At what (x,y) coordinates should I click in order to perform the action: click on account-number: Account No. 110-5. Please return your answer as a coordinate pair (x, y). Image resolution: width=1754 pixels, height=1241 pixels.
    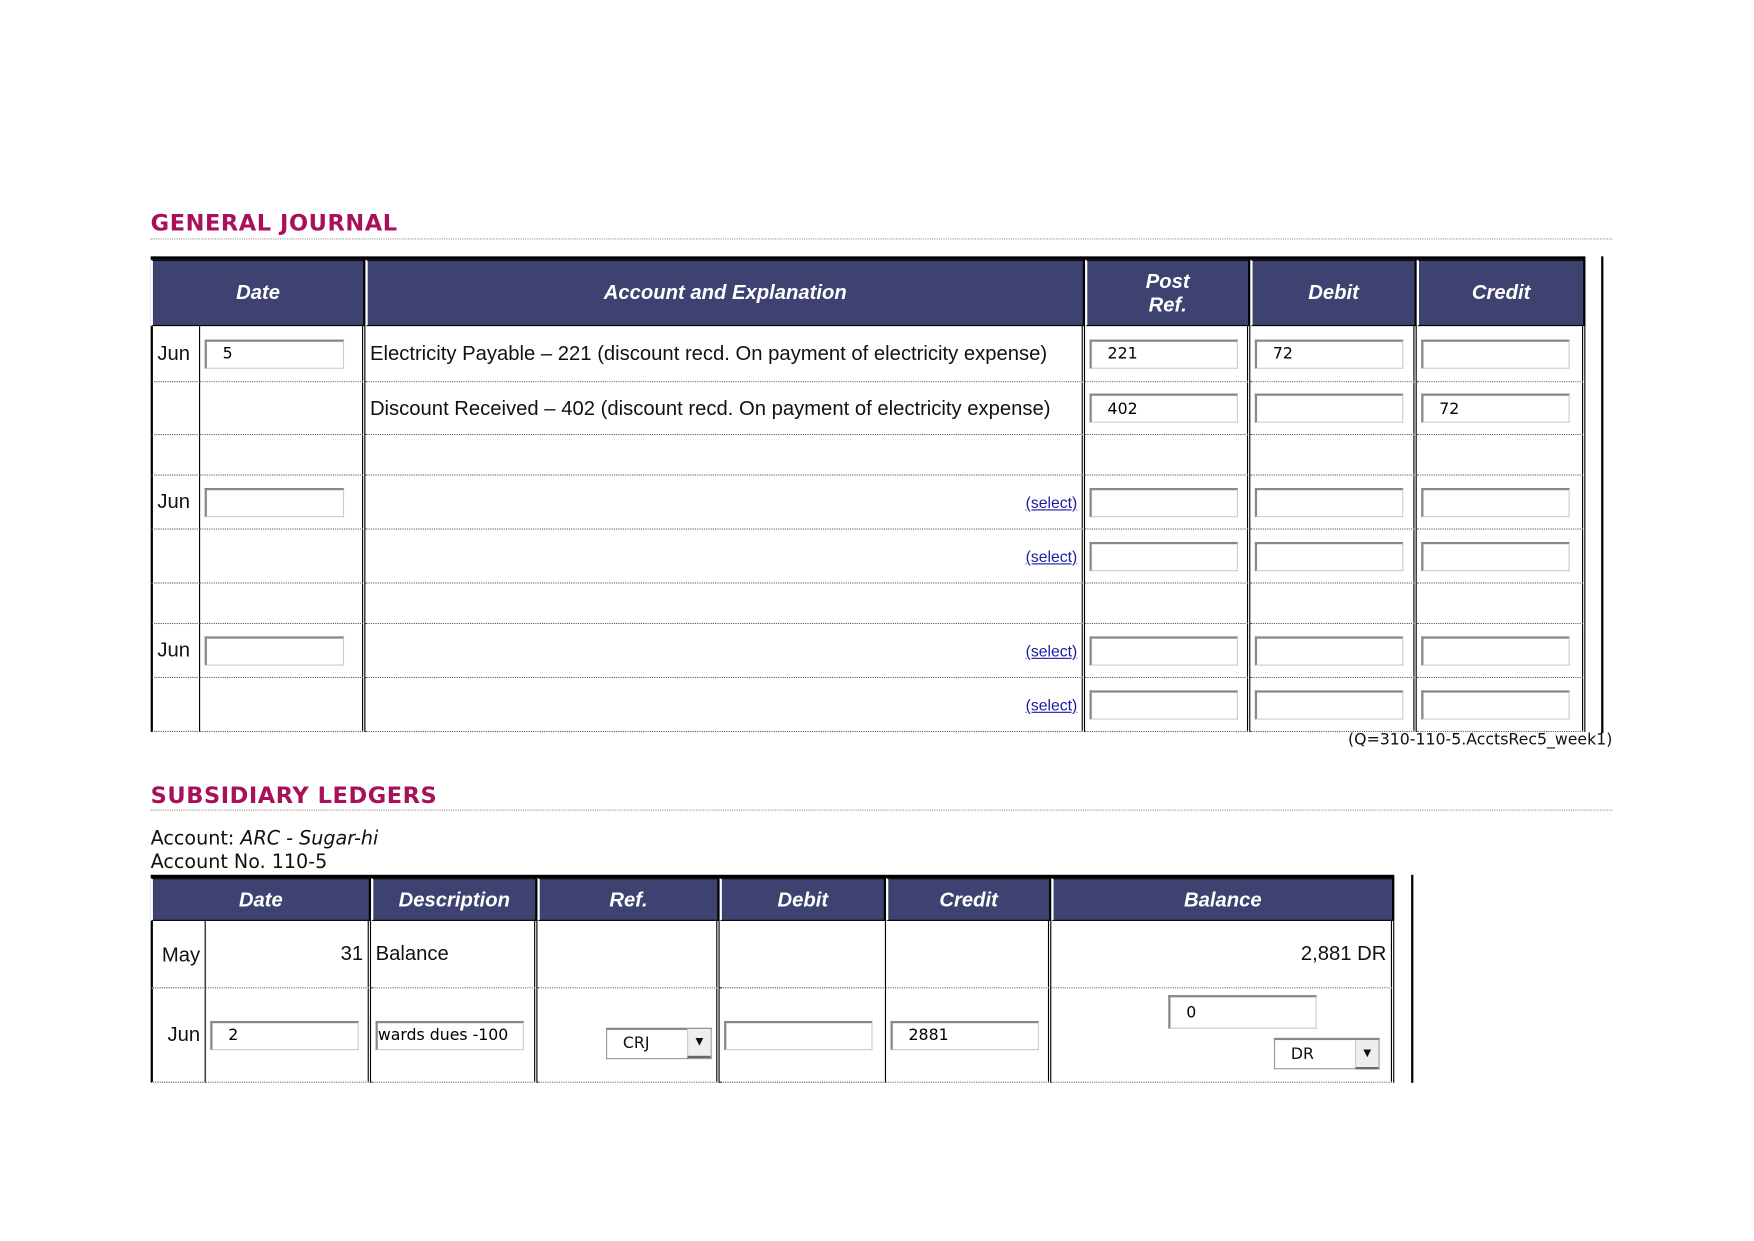
    Looking at the image, I should click on (239, 862).